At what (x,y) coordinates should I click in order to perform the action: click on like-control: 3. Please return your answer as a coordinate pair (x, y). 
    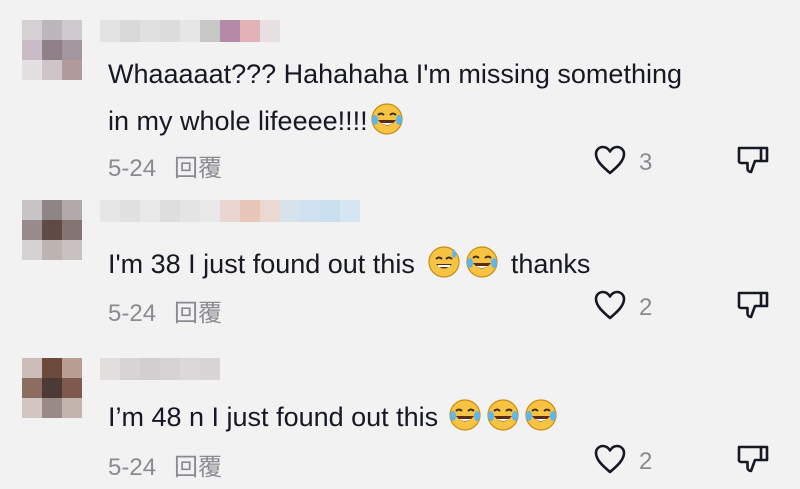
    Looking at the image, I should click on (622, 162).